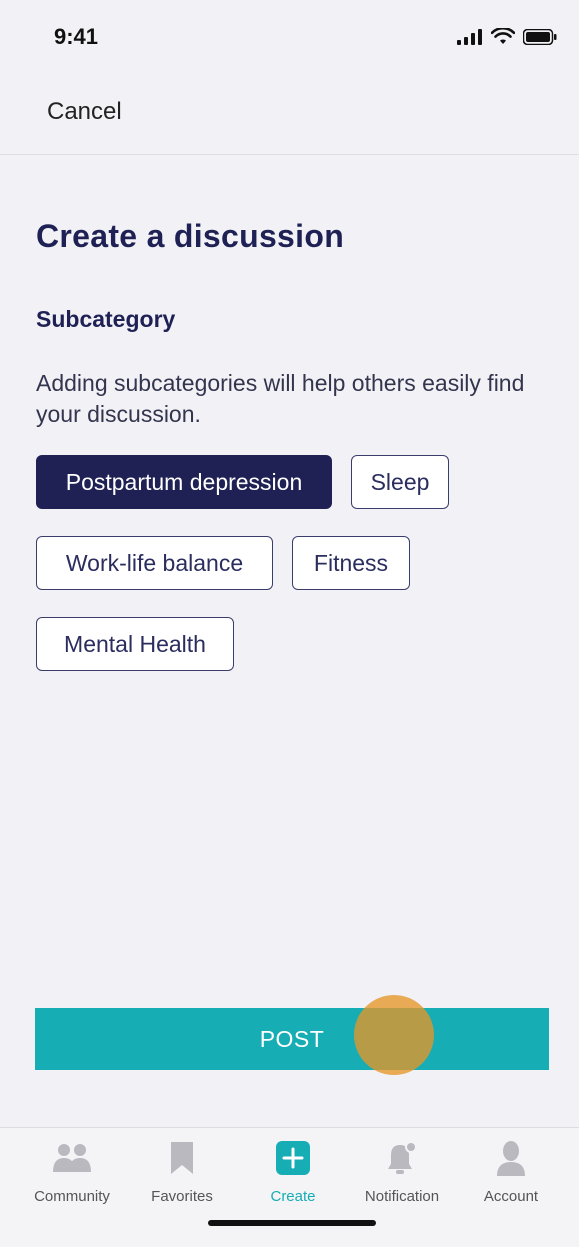 The height and width of the screenshot is (1247, 579). What do you see at coordinates (293, 1158) in the screenshot?
I see `plus-icon` at bounding box center [293, 1158].